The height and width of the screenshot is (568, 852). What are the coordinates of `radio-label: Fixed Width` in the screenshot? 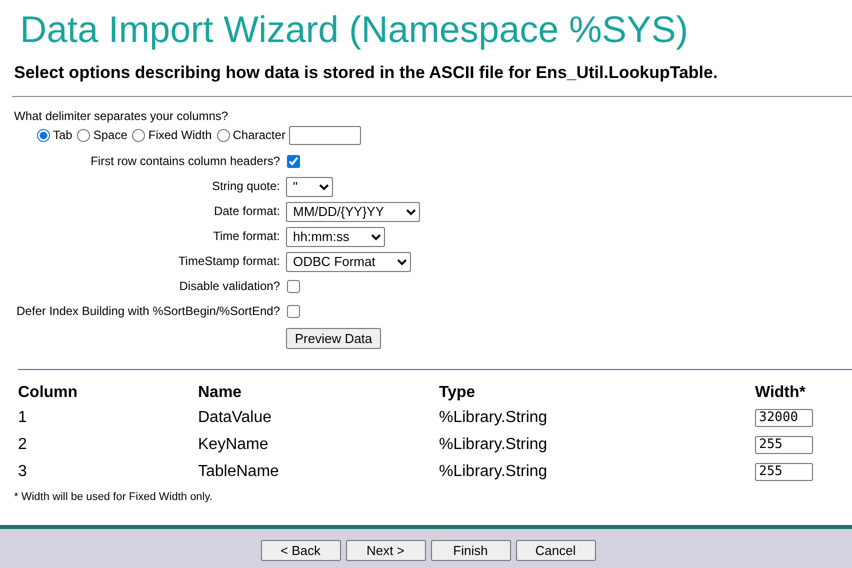 It's located at (180, 135).